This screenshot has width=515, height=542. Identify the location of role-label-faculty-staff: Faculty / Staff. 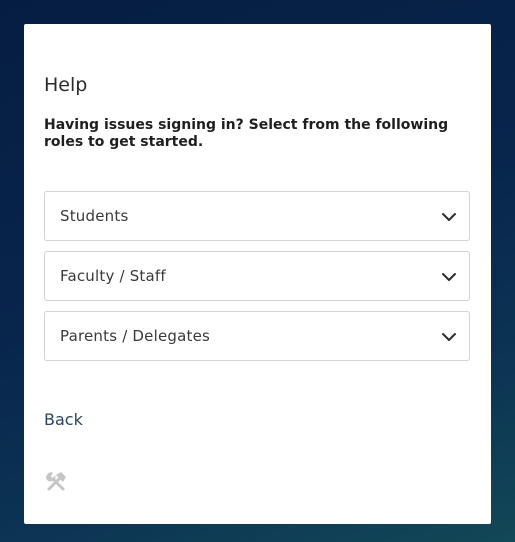
(113, 276).